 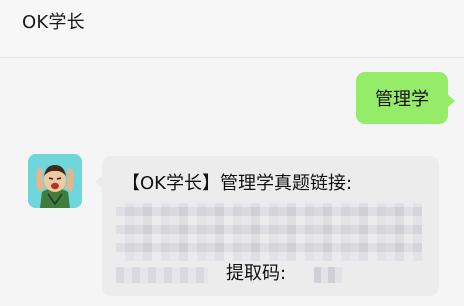 I want to click on blurred-extraction-code, so click(x=328, y=275).